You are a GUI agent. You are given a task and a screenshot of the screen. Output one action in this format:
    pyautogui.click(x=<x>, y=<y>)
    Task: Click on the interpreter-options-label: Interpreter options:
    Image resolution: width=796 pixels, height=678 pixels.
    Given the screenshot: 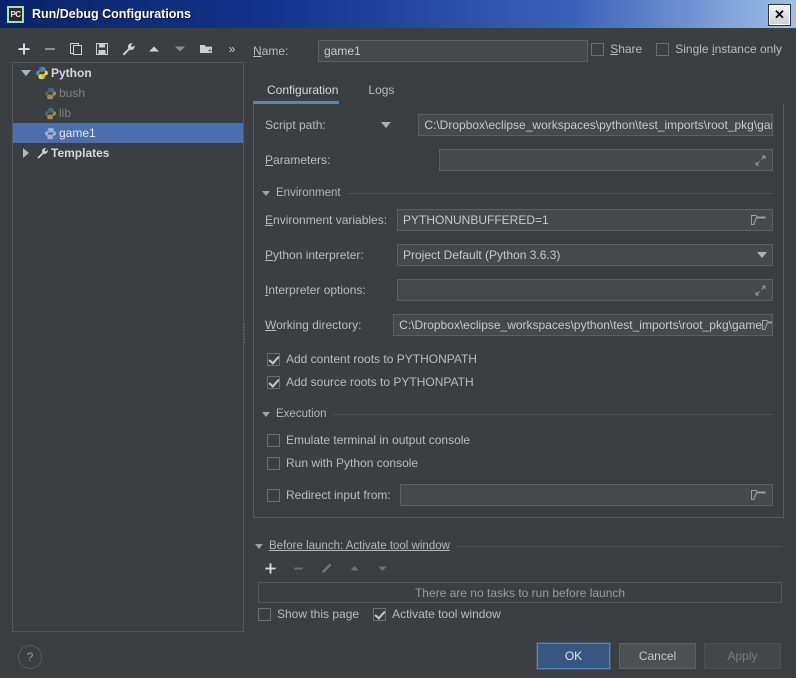 What is the action you would take?
    pyautogui.click(x=315, y=290)
    